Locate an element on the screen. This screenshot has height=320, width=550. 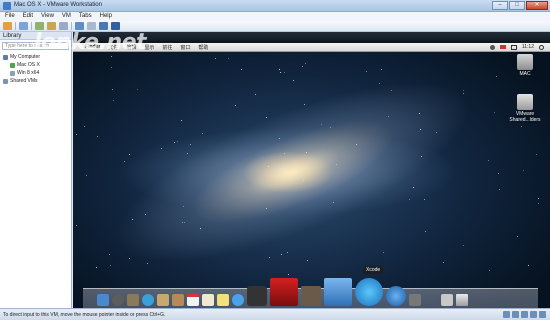
messages-icon is located at coordinates (238, 300).